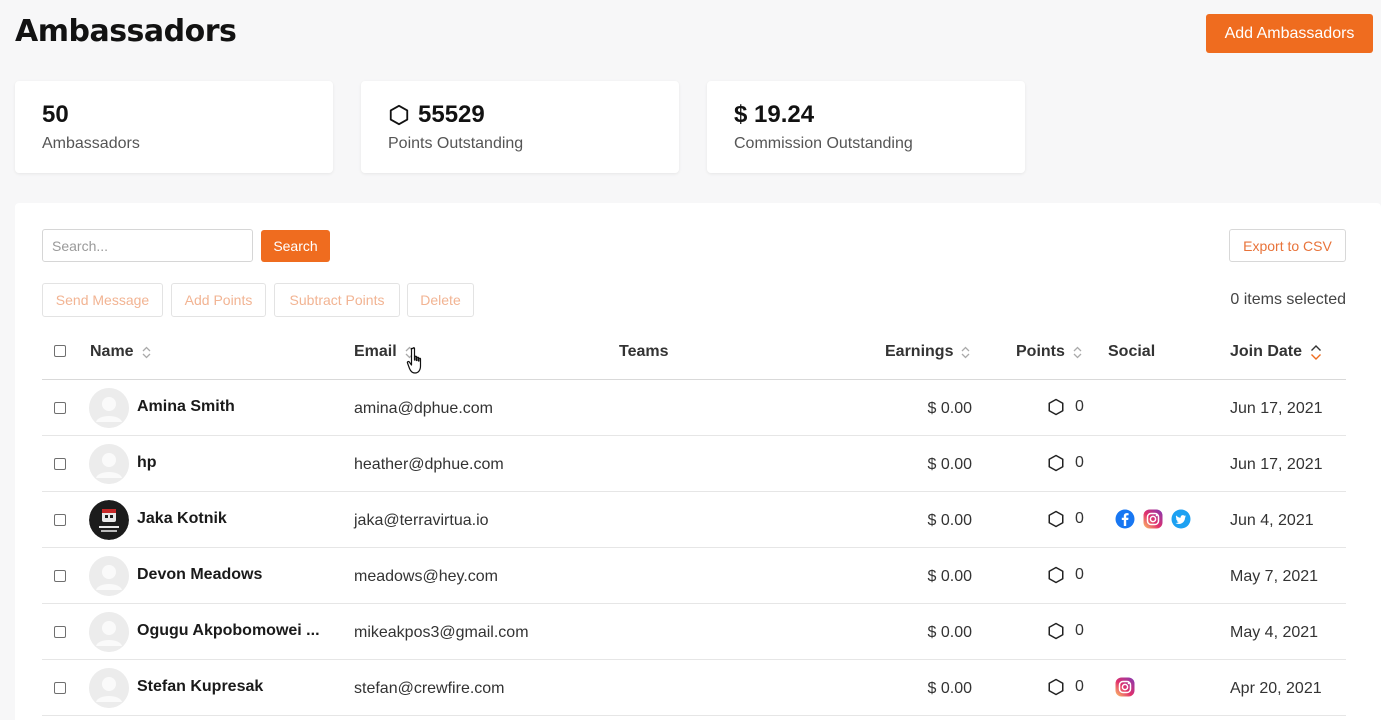 The height and width of the screenshot is (720, 1381). Describe the element at coordinates (1276, 688) in the screenshot. I see `join-date: Apr 20, 2021` at that location.